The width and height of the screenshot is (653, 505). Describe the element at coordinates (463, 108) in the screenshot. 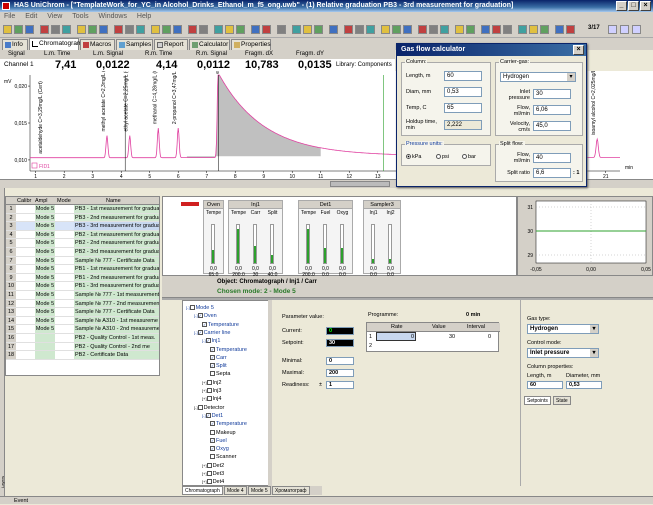

I see `dlg-temp-input: 65` at that location.